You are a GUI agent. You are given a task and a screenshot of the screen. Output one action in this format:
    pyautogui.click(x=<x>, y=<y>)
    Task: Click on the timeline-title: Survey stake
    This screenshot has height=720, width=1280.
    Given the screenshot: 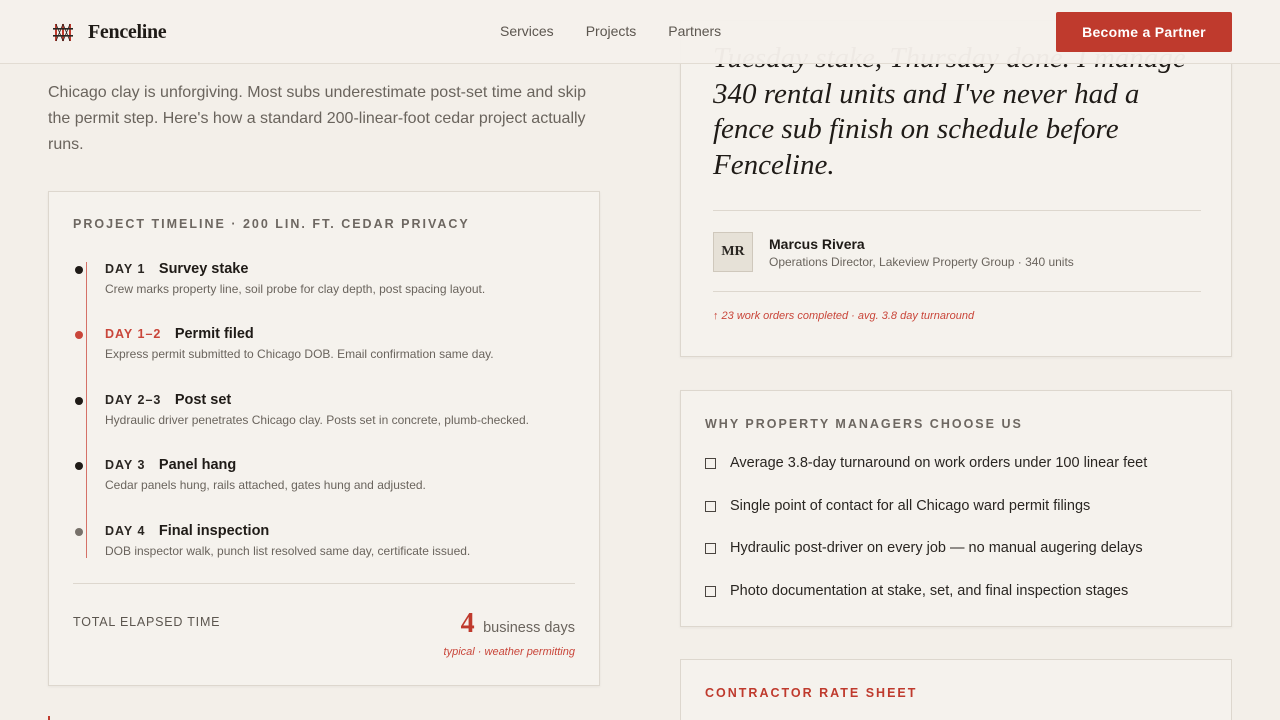 What is the action you would take?
    pyautogui.click(x=203, y=269)
    